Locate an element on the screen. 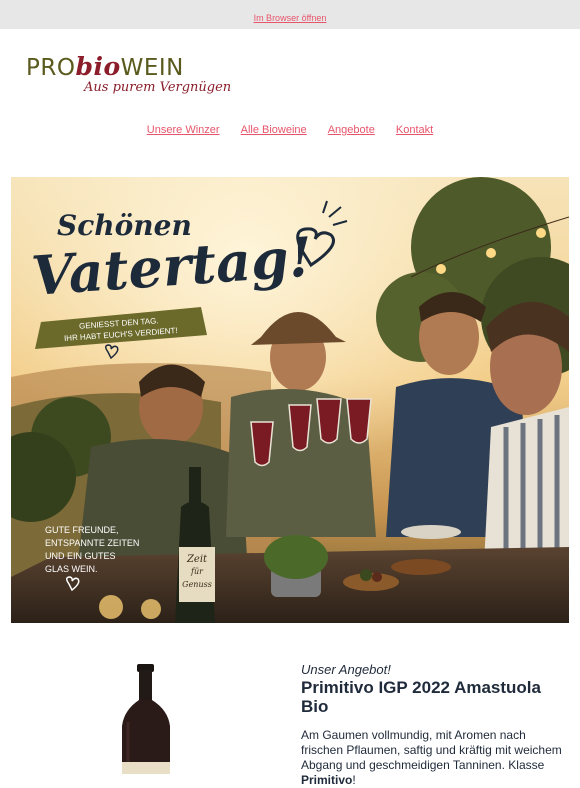  hero-caption-line-2: ENTSPANNTE ZEITEN is located at coordinates (92, 543).